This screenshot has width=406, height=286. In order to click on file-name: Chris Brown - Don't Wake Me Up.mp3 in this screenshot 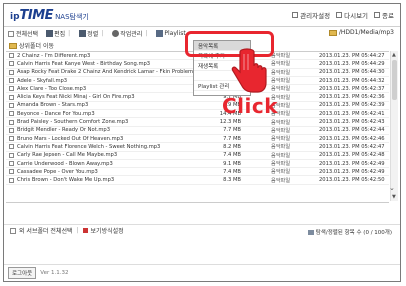, I will do `click(66, 180)`.